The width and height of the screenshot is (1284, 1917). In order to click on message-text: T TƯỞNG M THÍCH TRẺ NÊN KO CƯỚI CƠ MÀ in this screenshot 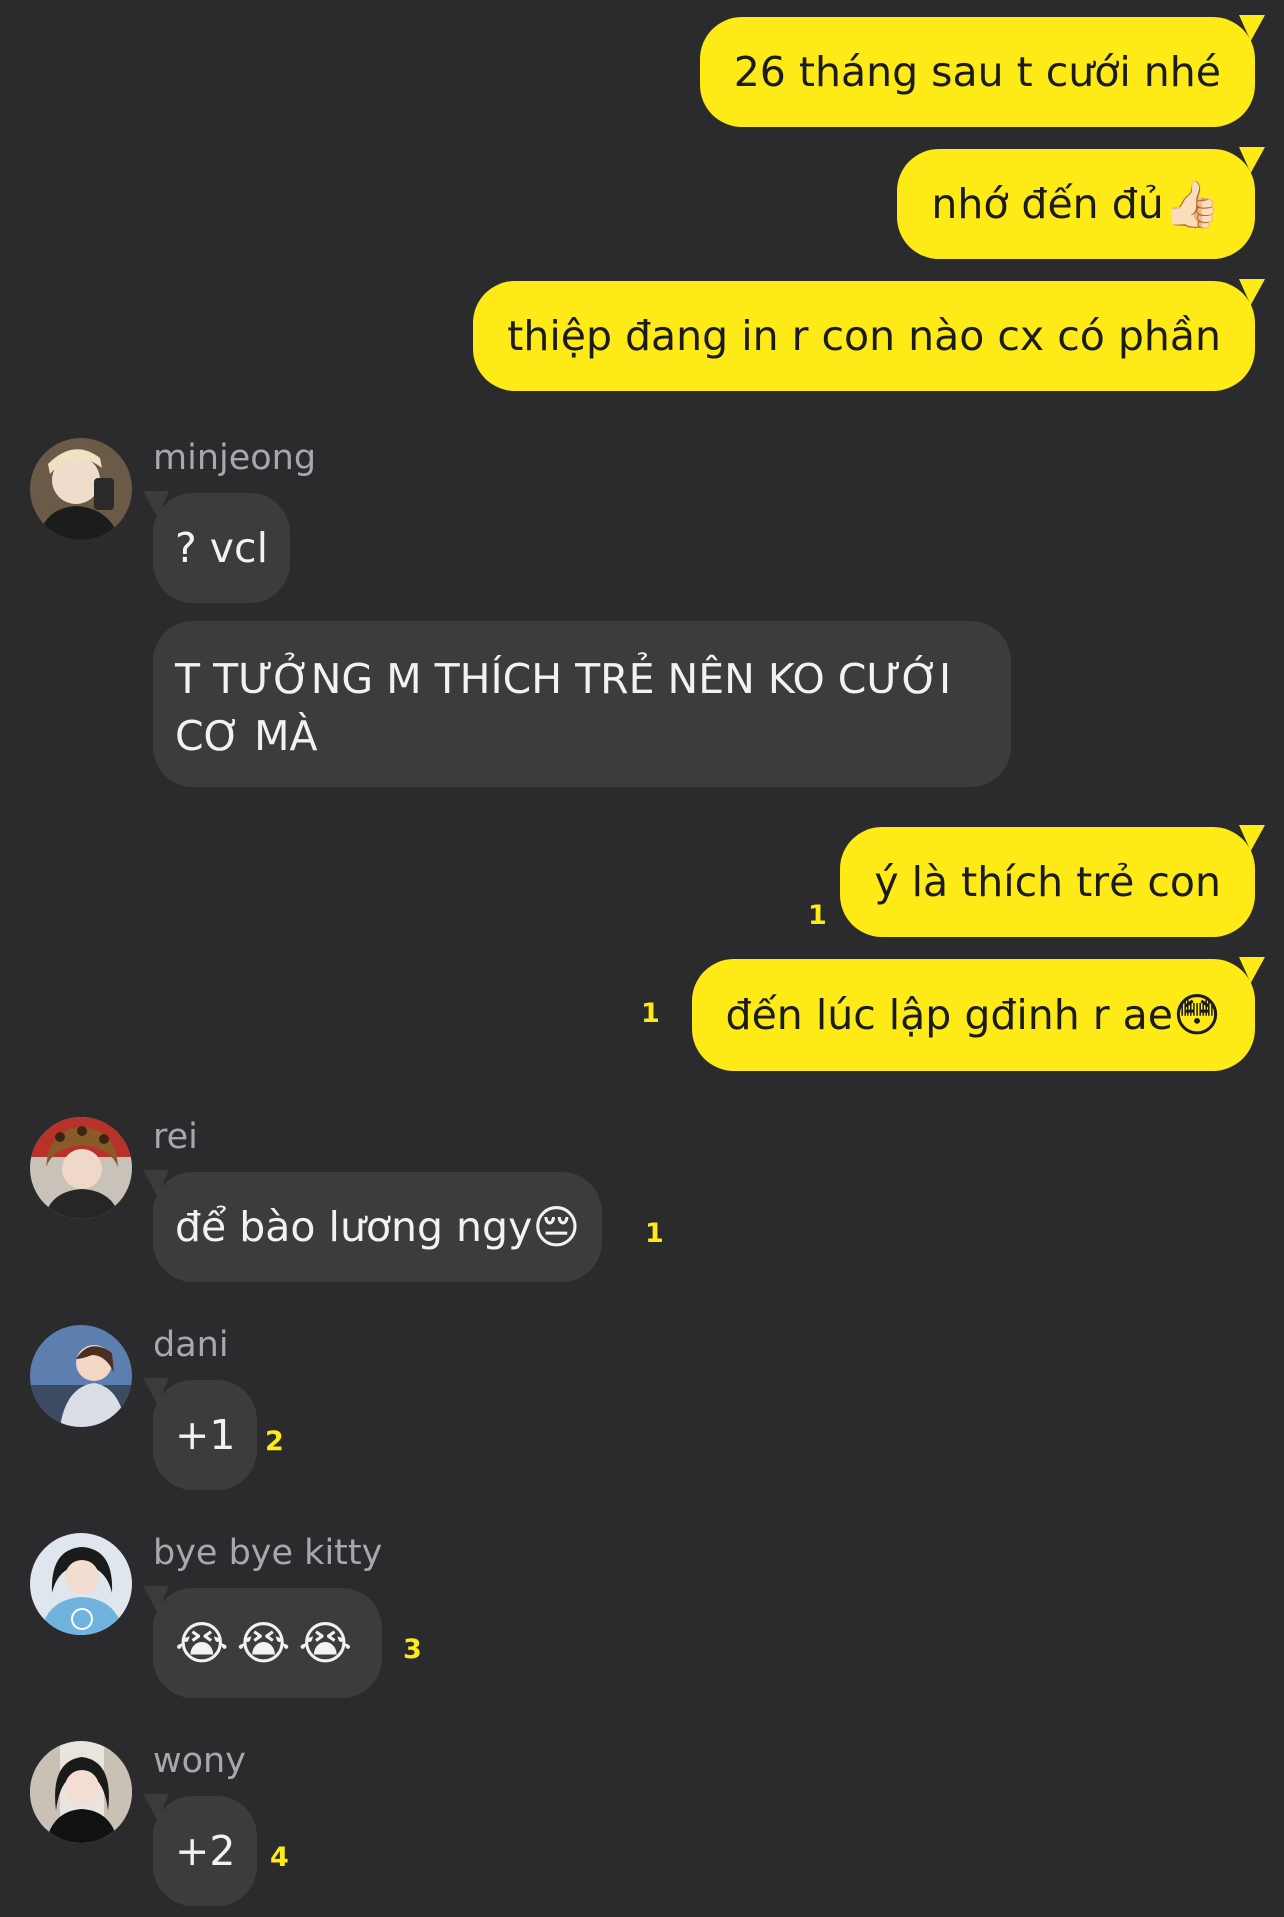, I will do `click(563, 707)`.